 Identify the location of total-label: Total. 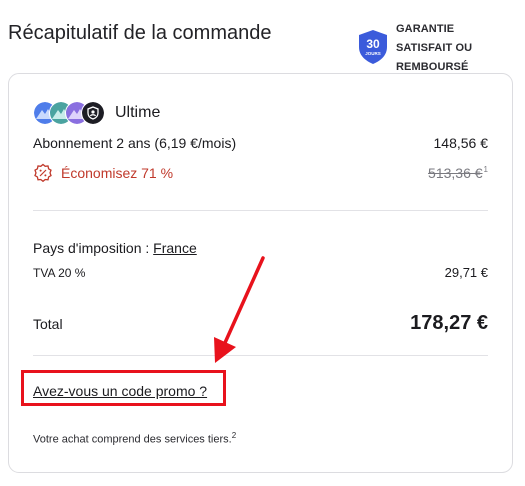
(48, 323).